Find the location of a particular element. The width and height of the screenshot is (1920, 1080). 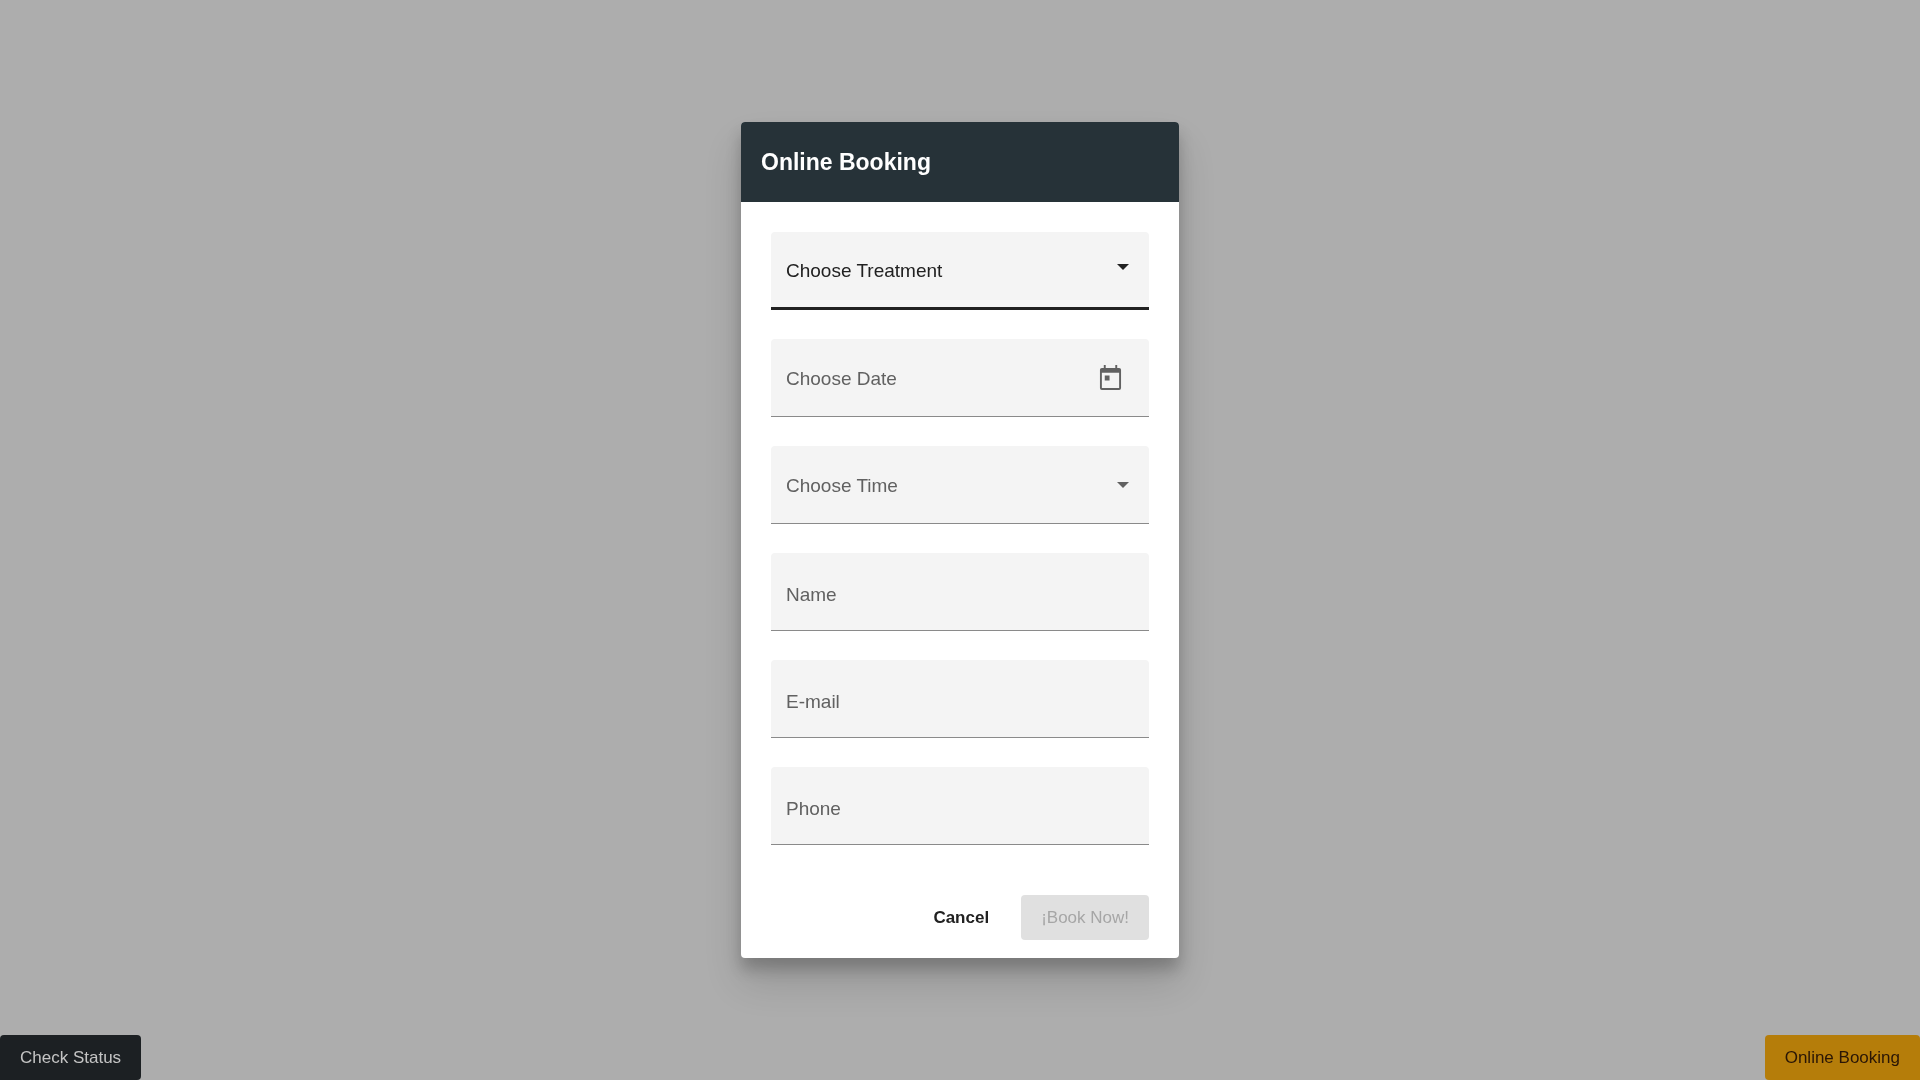

calendar-icon is located at coordinates (1110, 377).